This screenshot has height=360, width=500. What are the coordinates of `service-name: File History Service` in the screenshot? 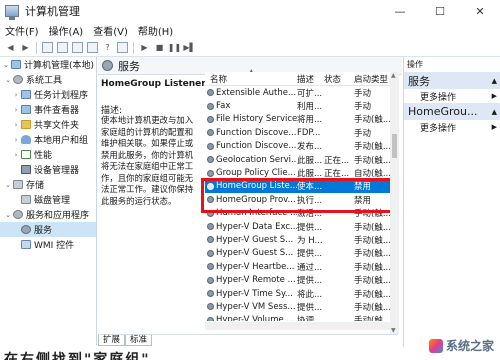 It's located at (256, 119).